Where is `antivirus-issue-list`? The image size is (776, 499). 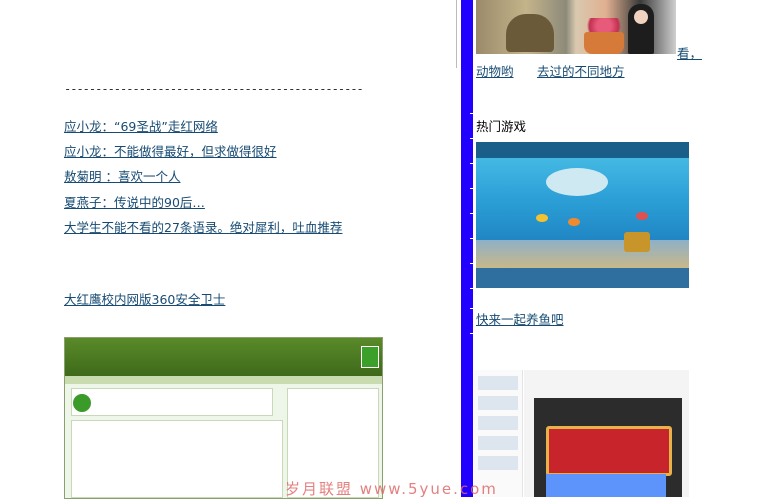
antivirus-issue-list is located at coordinates (177, 459).